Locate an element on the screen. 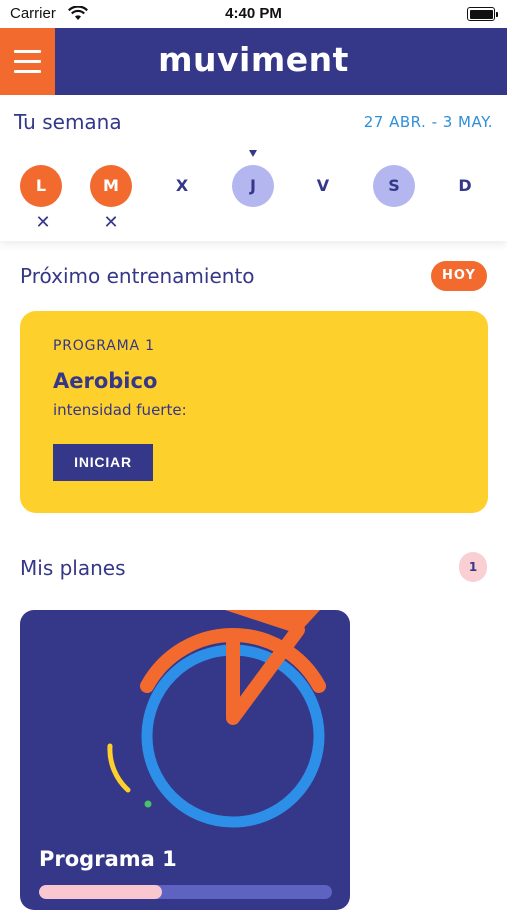  plans-count-badge: 1 is located at coordinates (473, 567).